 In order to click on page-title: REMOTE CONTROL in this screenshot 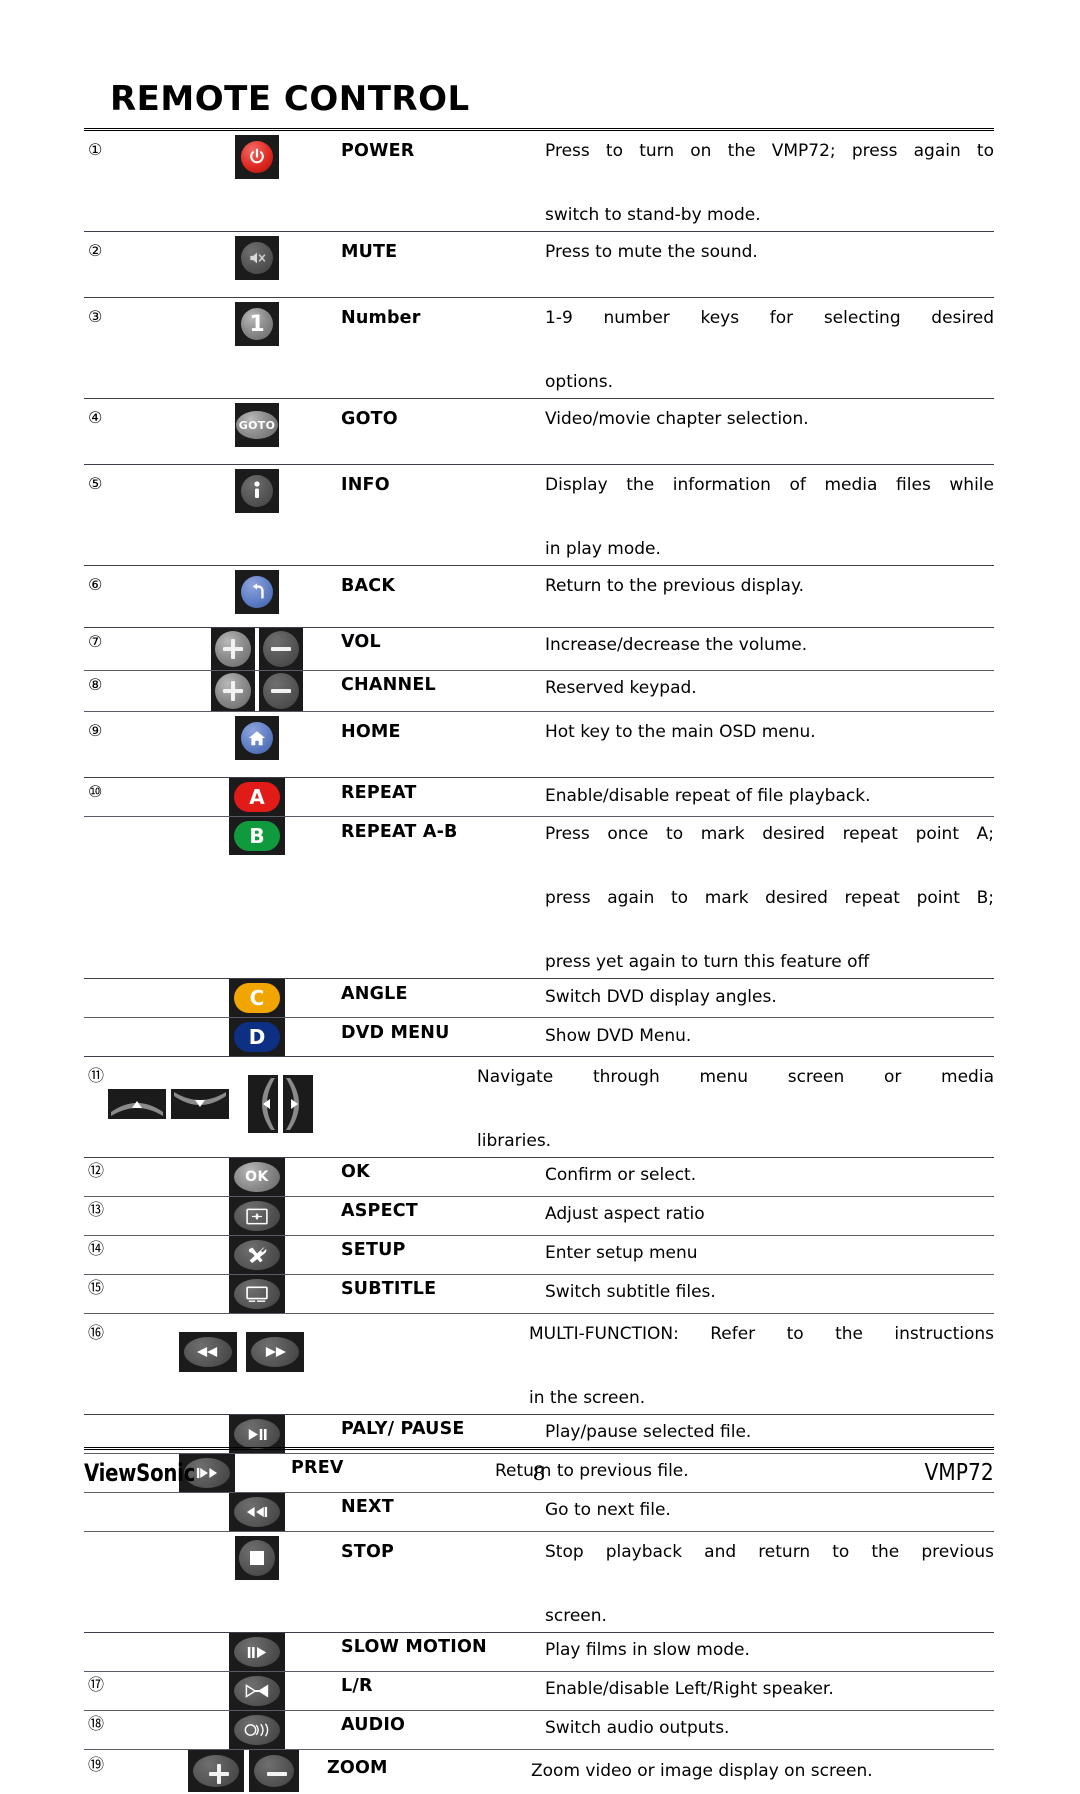, I will do `click(290, 98)`.